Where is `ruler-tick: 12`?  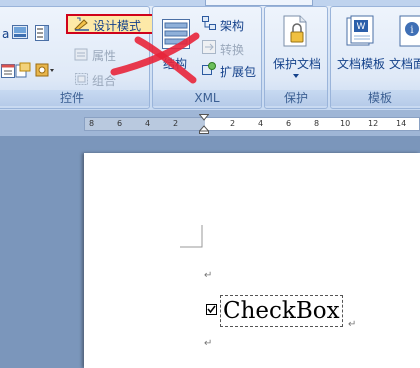 ruler-tick: 12 is located at coordinates (373, 123).